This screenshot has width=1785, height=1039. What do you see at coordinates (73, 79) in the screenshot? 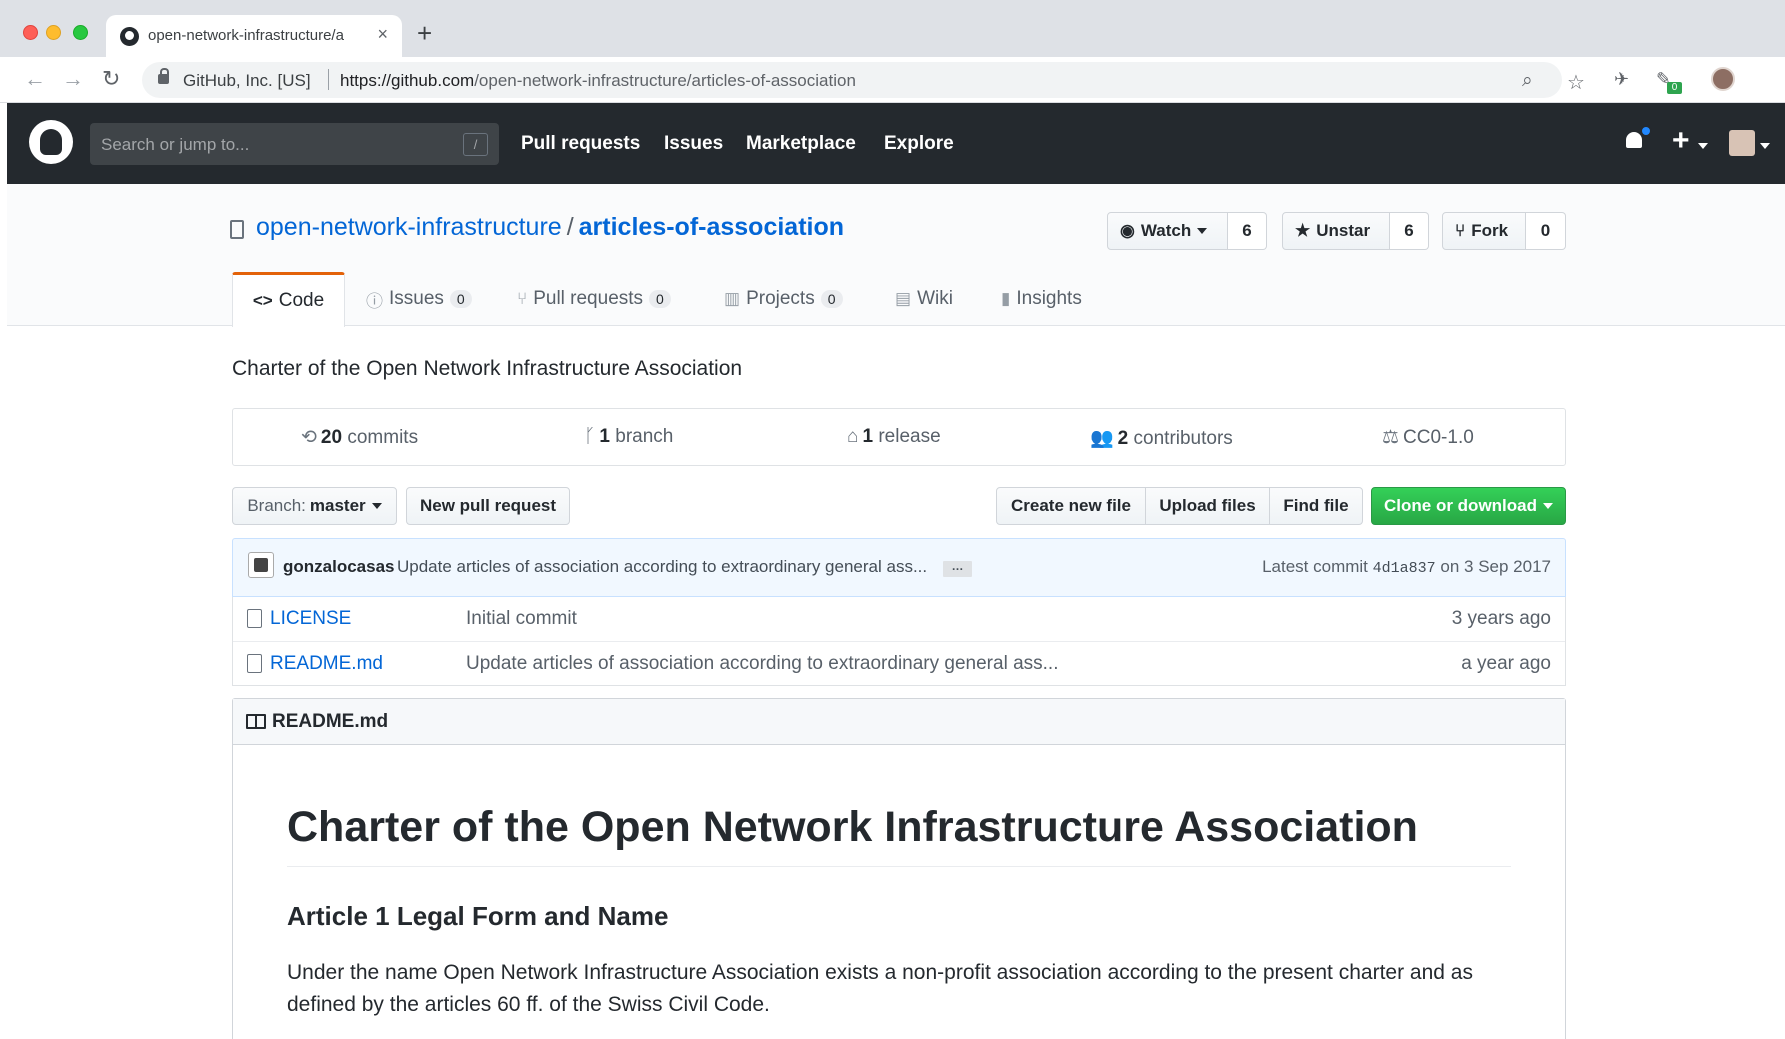
I see `forward-button: →` at bounding box center [73, 79].